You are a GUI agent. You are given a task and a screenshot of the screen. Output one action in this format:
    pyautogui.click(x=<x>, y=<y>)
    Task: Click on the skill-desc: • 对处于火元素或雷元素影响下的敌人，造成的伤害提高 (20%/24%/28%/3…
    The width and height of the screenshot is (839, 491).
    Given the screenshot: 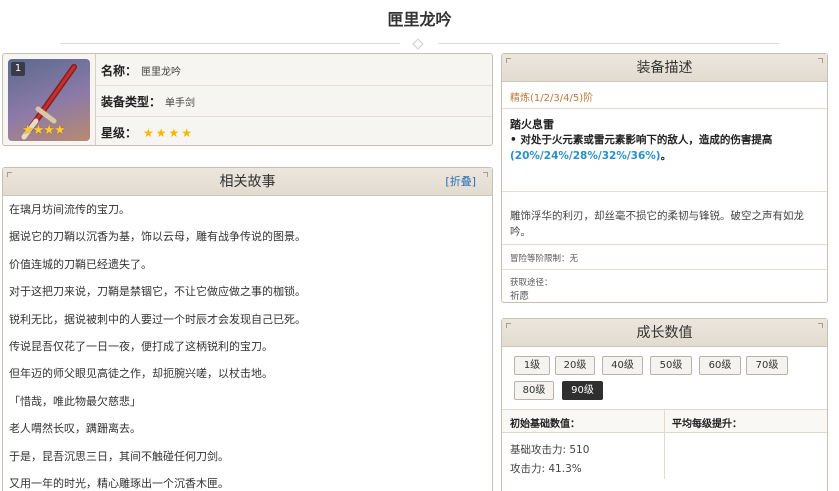 What is the action you would take?
    pyautogui.click(x=666, y=148)
    